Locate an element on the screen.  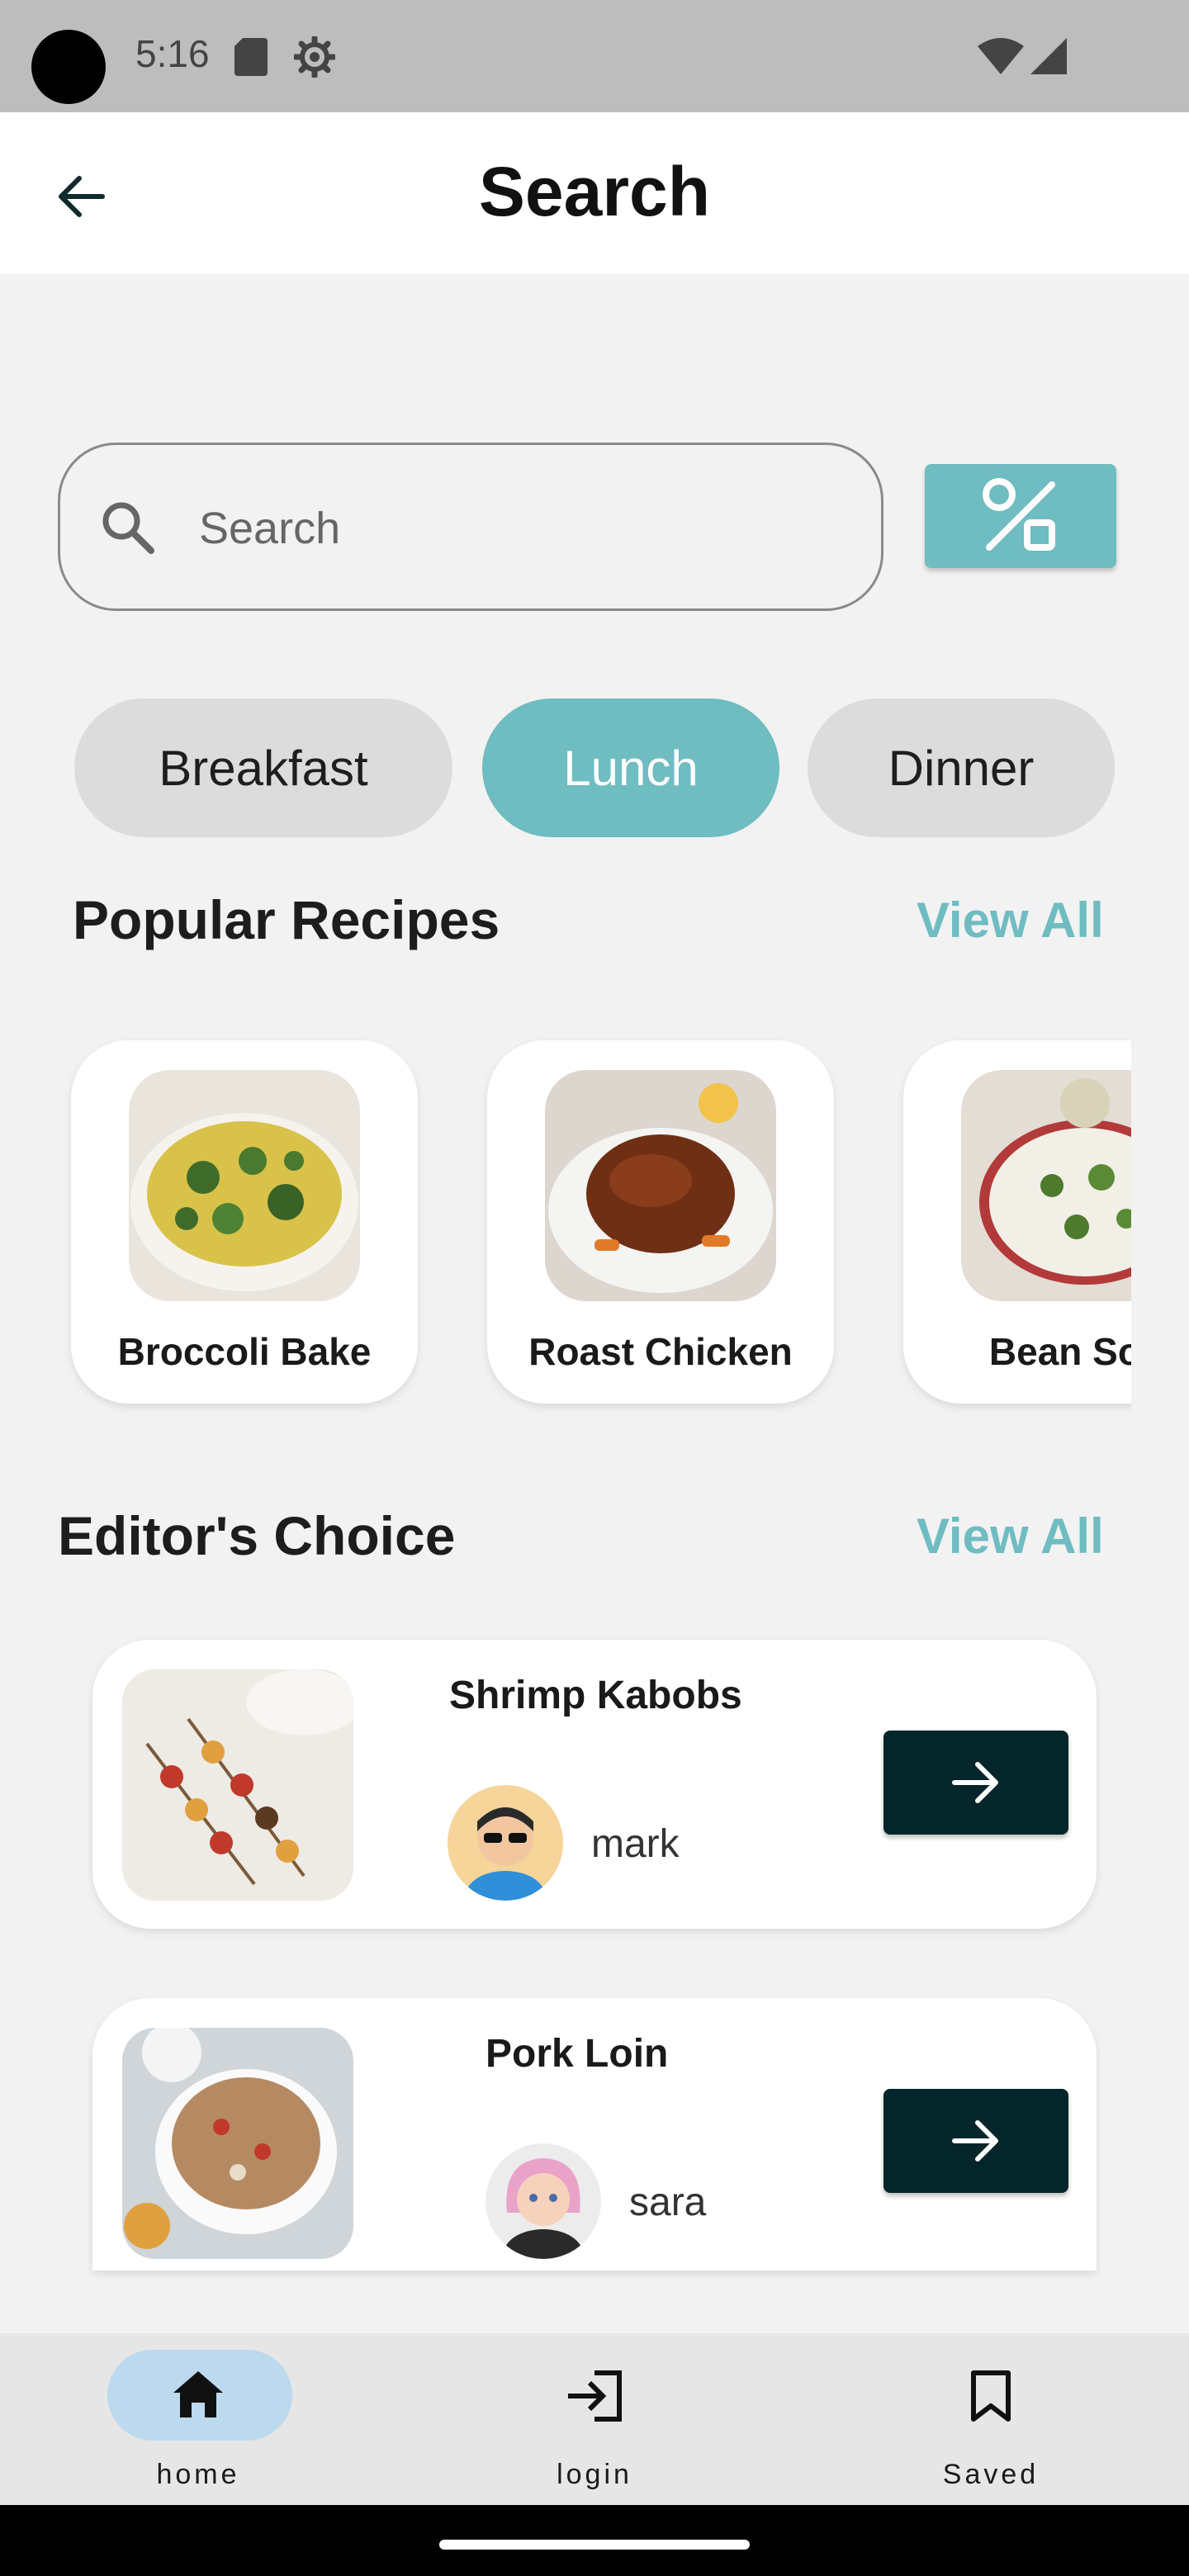
signal-icon is located at coordinates (1048, 56).